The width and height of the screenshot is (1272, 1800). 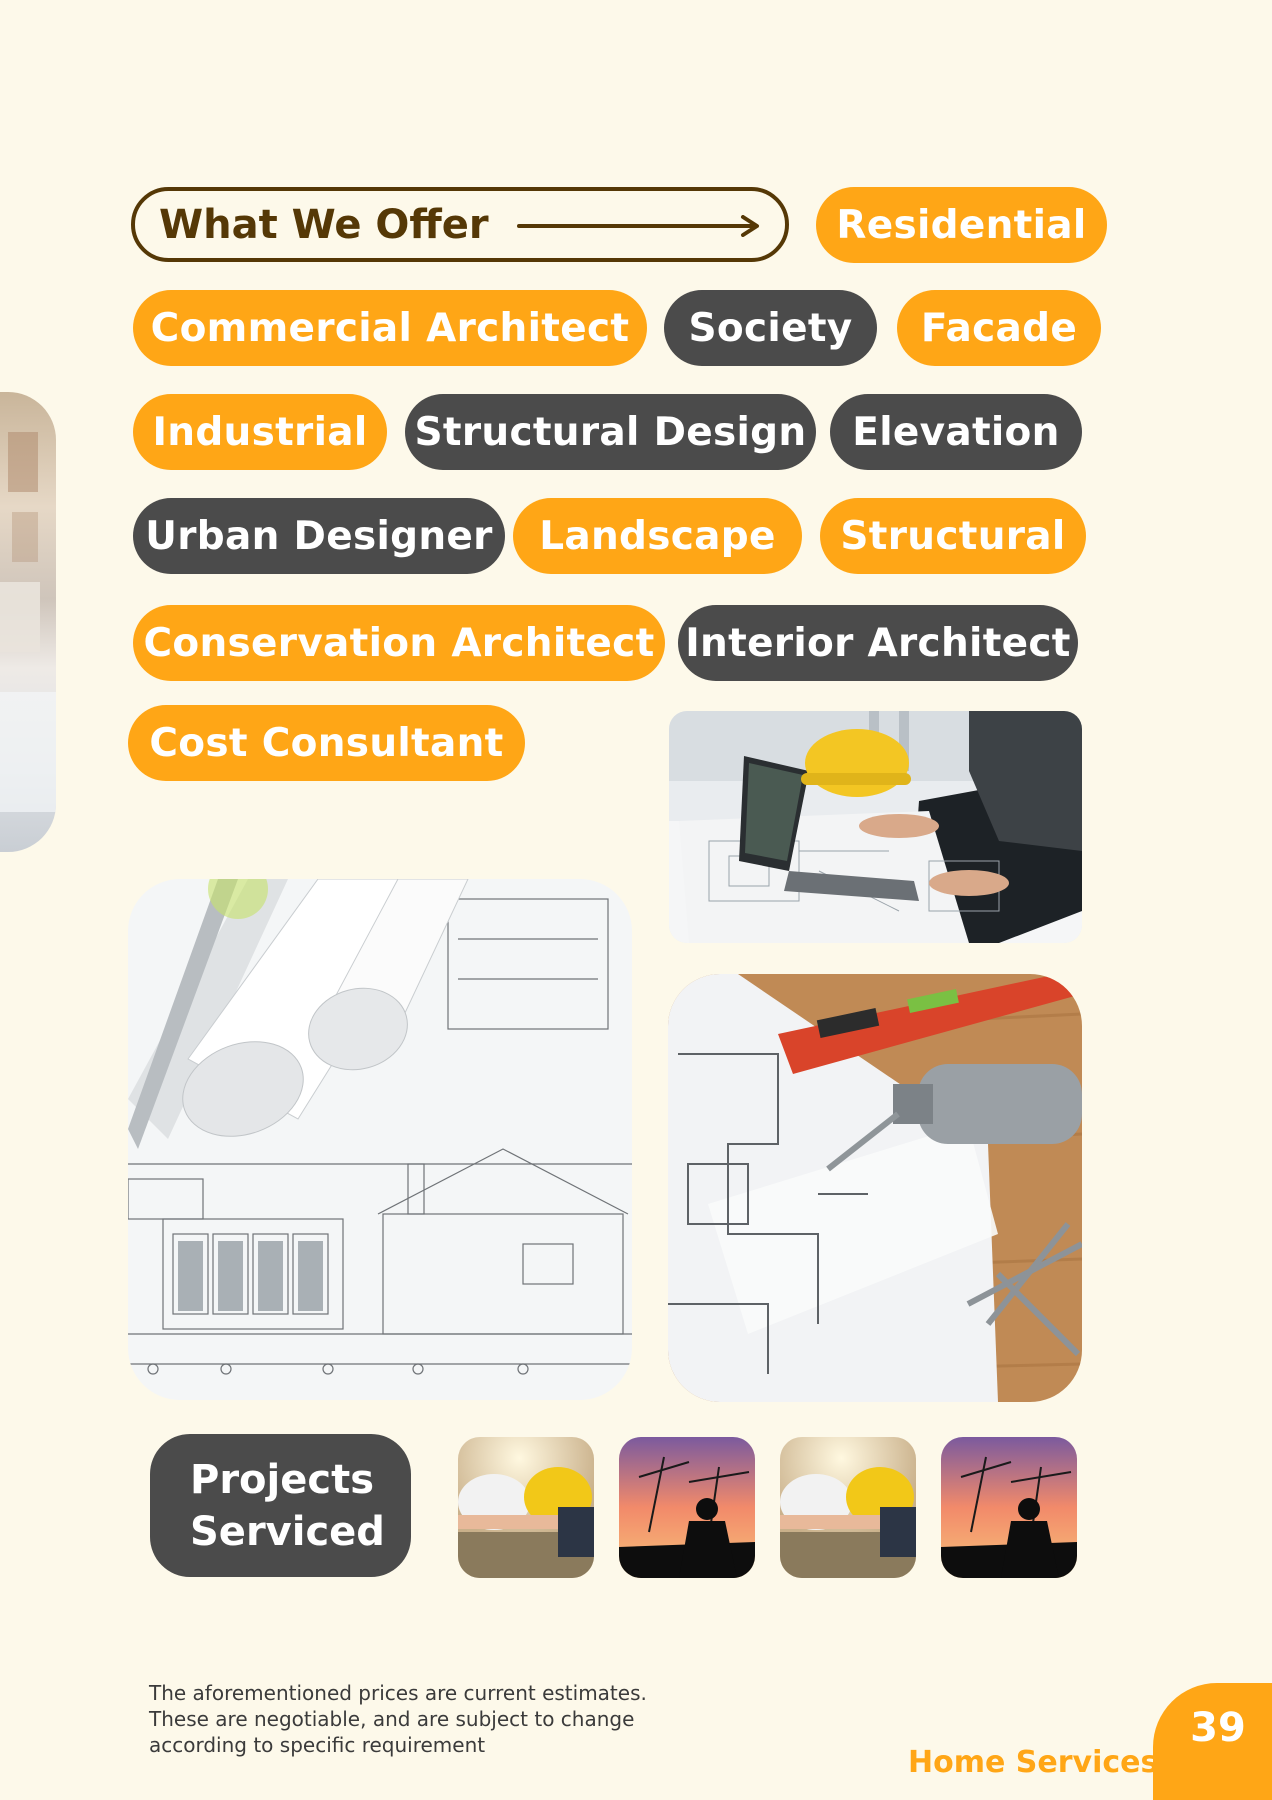 What do you see at coordinates (875, 827) in the screenshot?
I see `architect-laptop-photo` at bounding box center [875, 827].